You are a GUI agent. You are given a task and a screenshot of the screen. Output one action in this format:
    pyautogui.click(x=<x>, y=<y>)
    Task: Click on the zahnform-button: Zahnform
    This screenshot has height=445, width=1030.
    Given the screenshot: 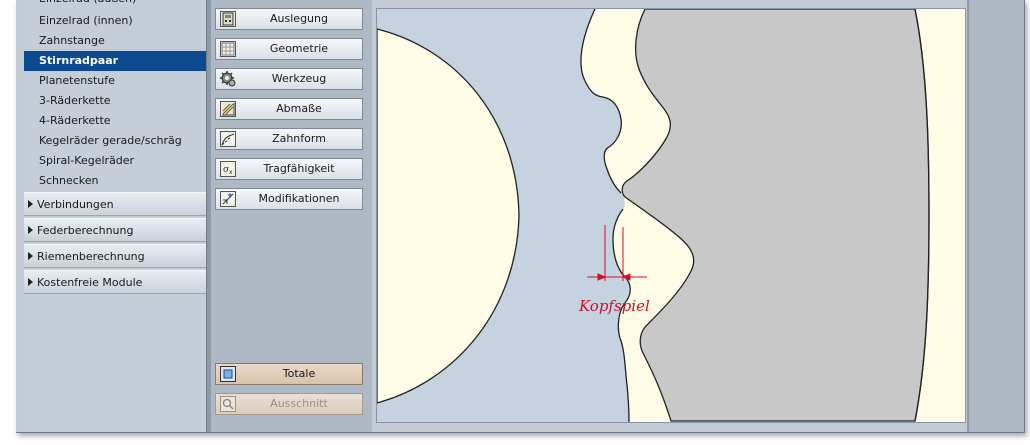 What is the action you would take?
    pyautogui.click(x=289, y=139)
    